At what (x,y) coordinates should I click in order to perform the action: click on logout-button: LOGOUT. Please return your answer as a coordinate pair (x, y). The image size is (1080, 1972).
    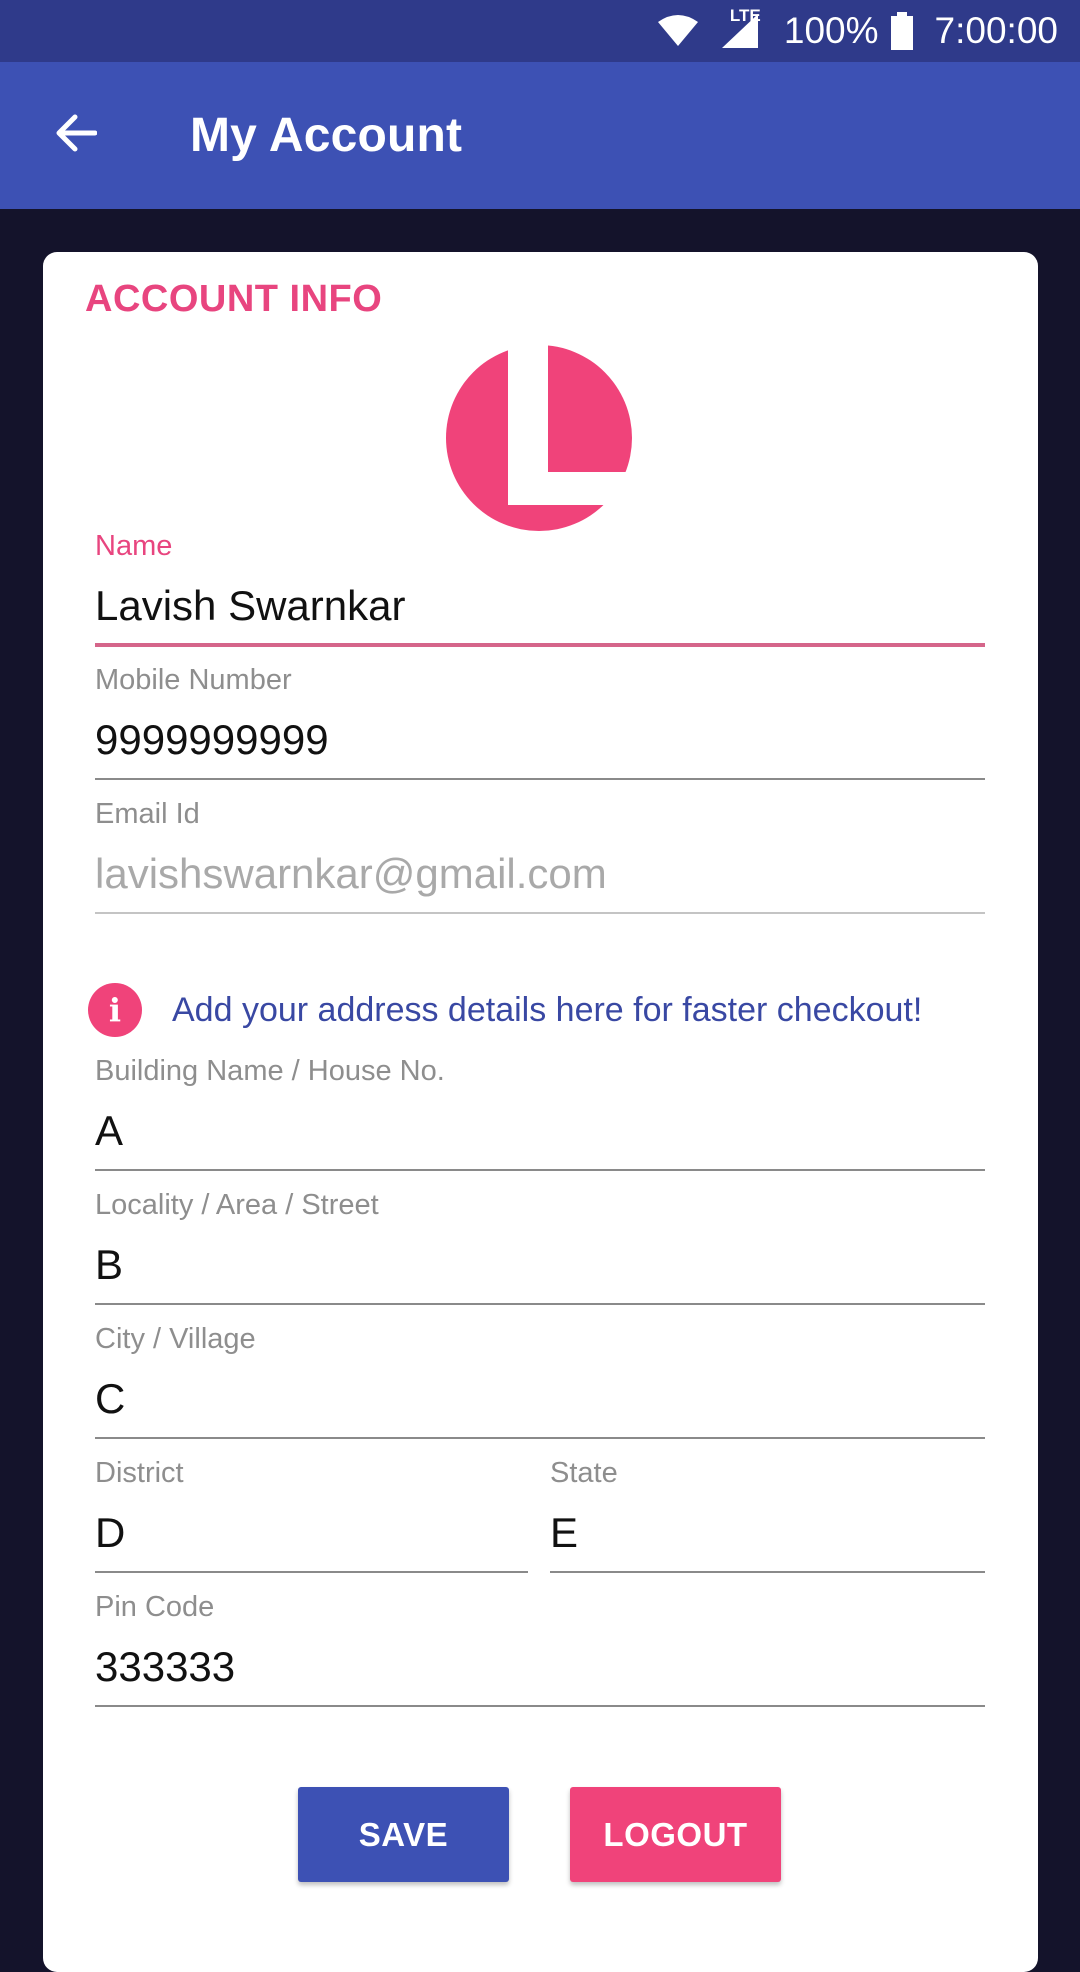
    Looking at the image, I should click on (675, 1834).